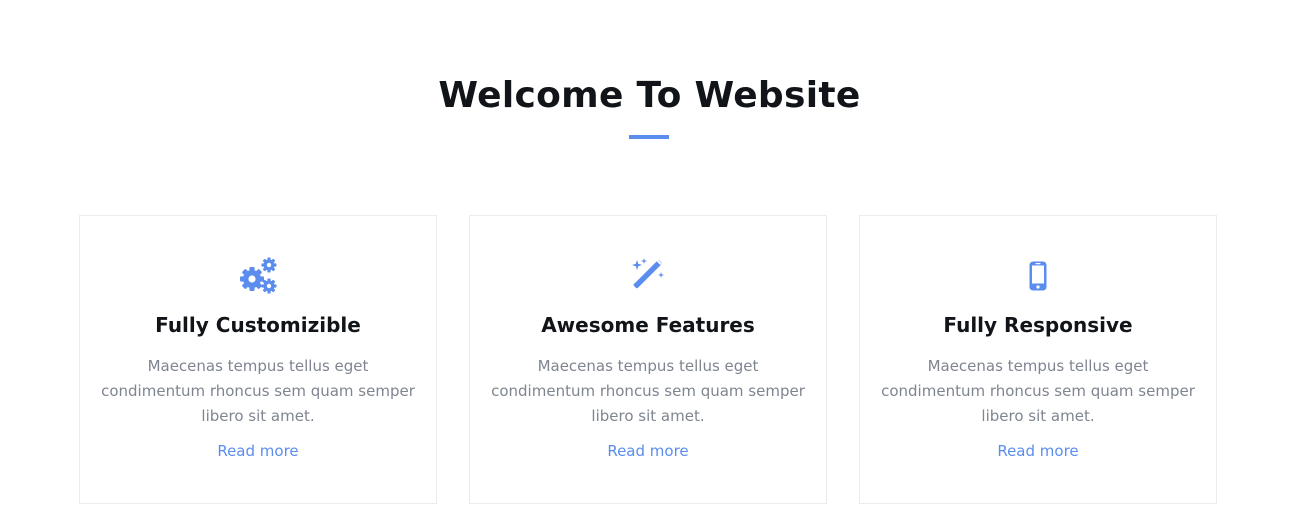  I want to click on feature-title: Fully Customizible, so click(258, 325).